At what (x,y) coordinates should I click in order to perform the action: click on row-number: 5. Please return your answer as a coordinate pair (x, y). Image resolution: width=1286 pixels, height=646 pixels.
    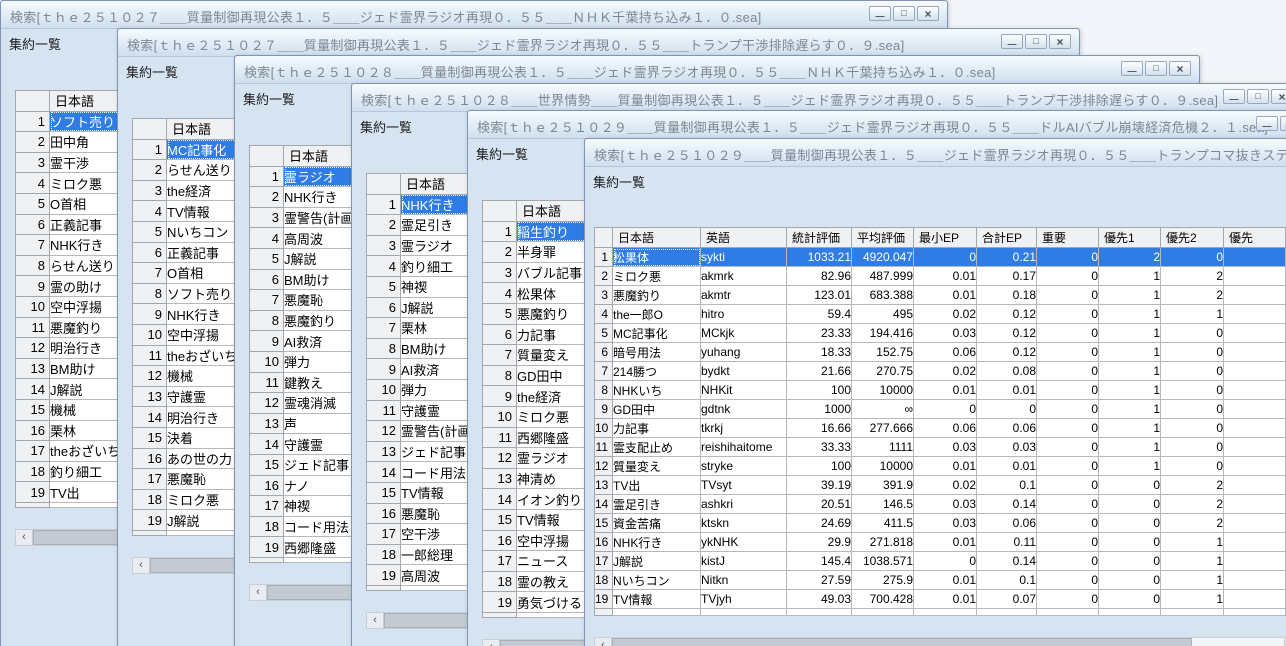
    Looking at the image, I should click on (32, 203).